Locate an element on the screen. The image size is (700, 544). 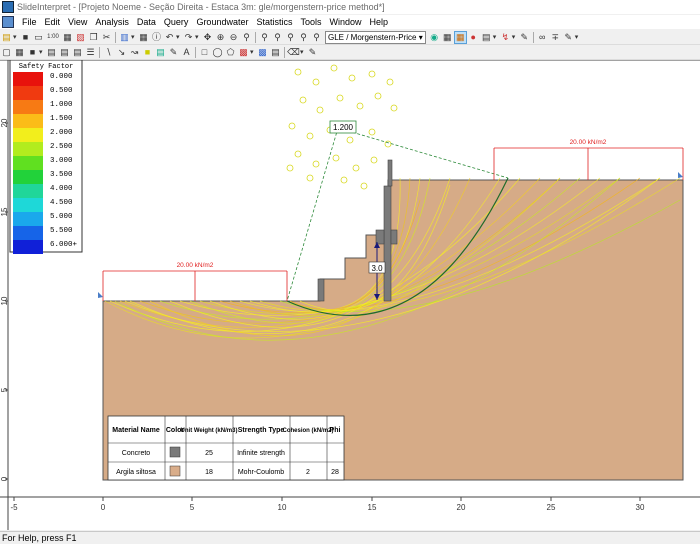
menu-file: File is located at coordinates (29, 22).